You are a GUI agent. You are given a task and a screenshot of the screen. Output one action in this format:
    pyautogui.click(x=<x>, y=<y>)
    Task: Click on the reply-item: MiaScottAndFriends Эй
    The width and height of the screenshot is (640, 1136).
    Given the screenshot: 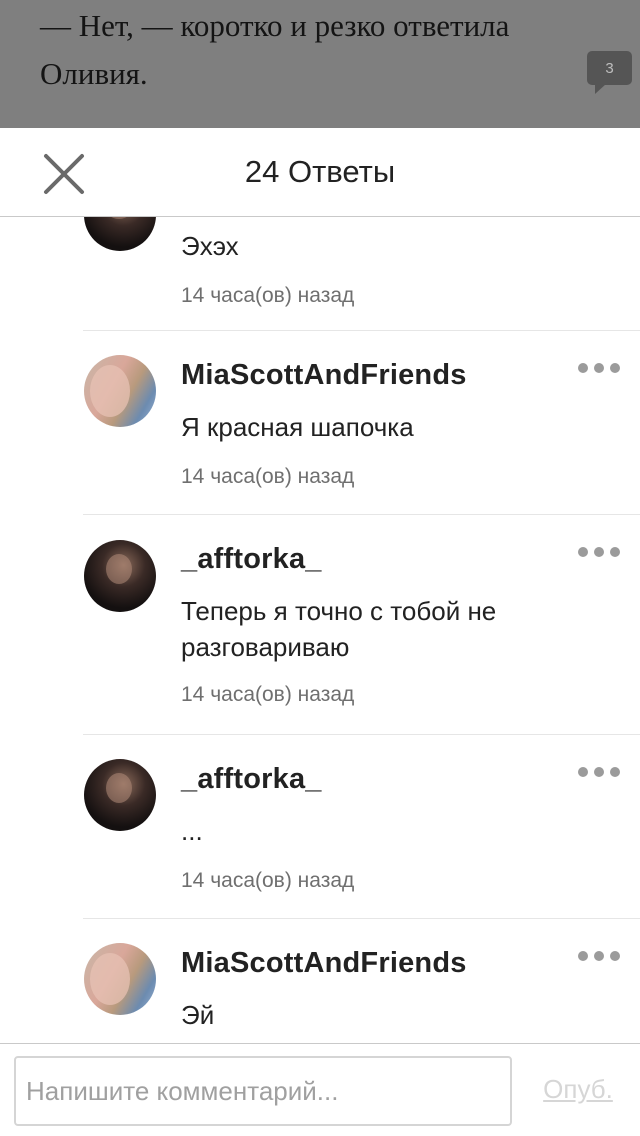 What is the action you would take?
    pyautogui.click(x=361, y=981)
    